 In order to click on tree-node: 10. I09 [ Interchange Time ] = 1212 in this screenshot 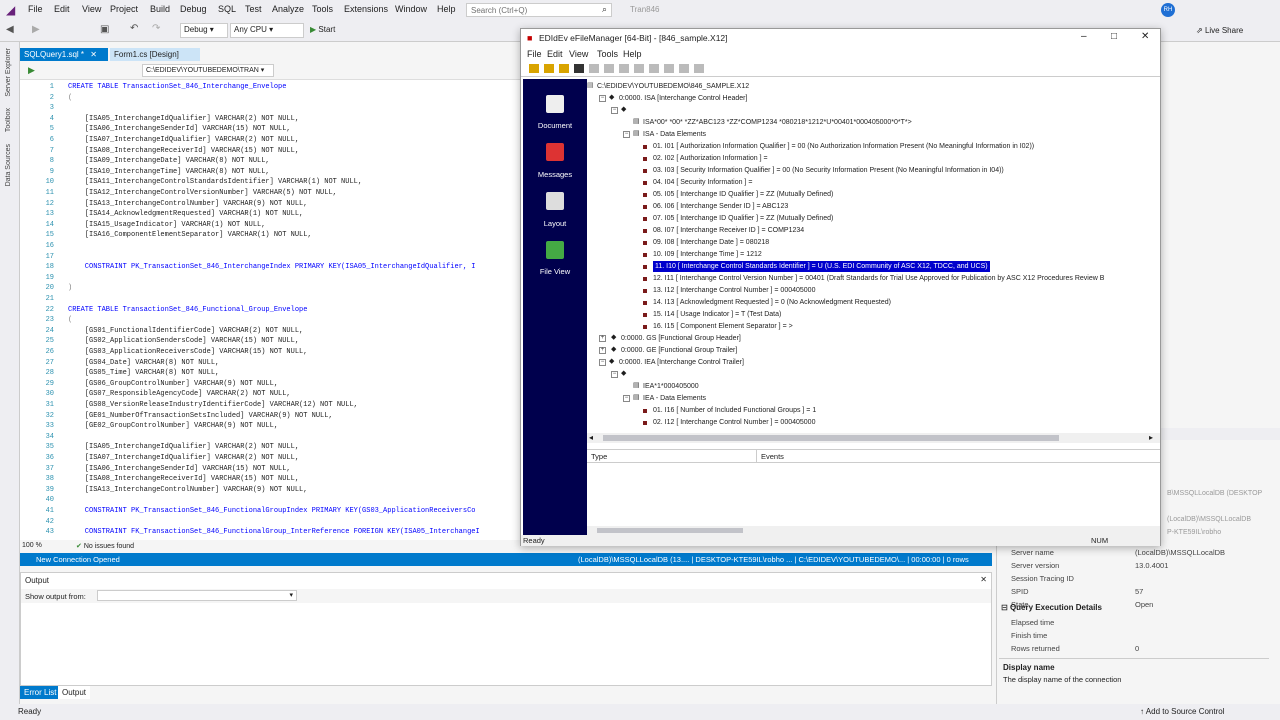, I will do `click(707, 254)`.